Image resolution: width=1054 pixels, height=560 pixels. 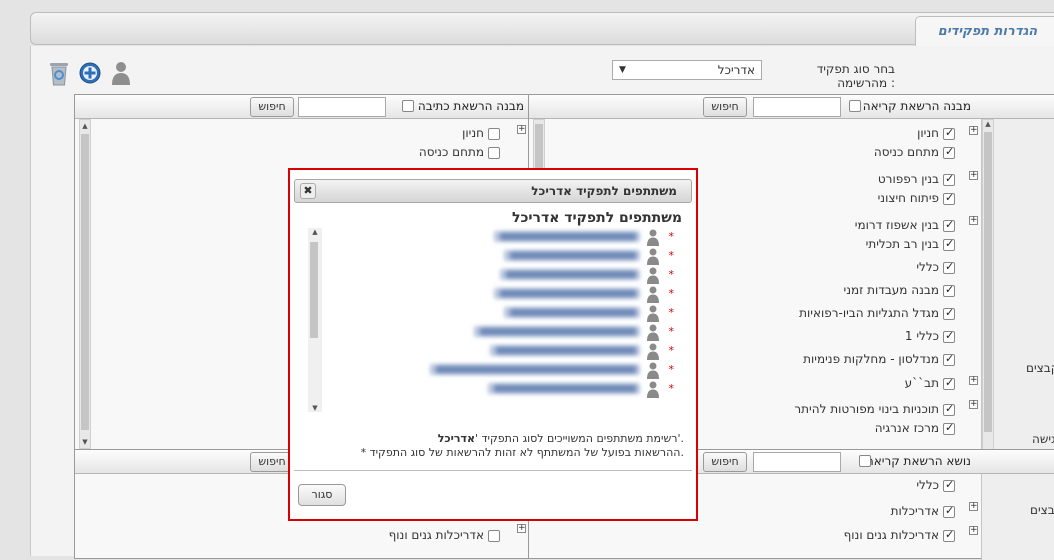 I want to click on subject-read-search-button: חיפוש, so click(x=725, y=462).